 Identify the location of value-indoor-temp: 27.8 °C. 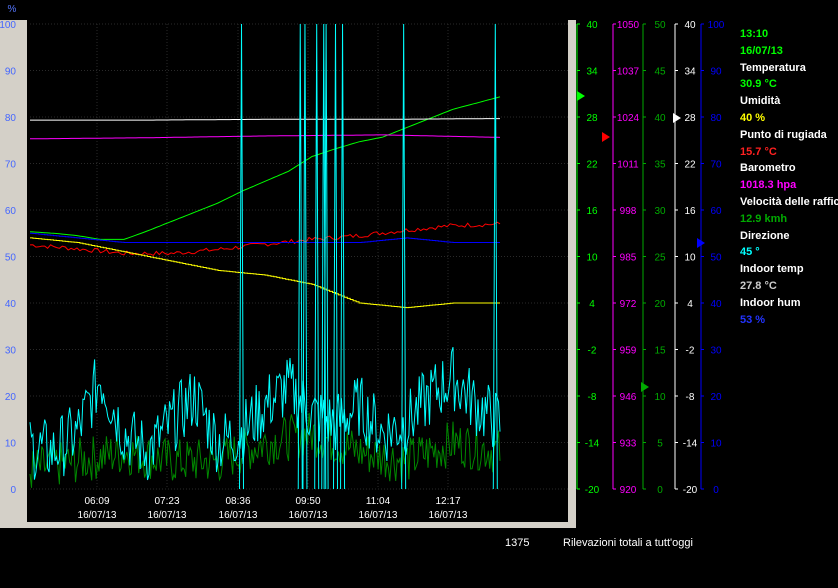
(758, 285).